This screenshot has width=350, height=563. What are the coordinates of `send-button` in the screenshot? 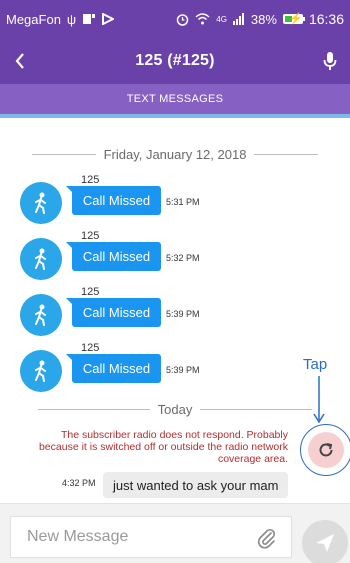 It's located at (325, 541).